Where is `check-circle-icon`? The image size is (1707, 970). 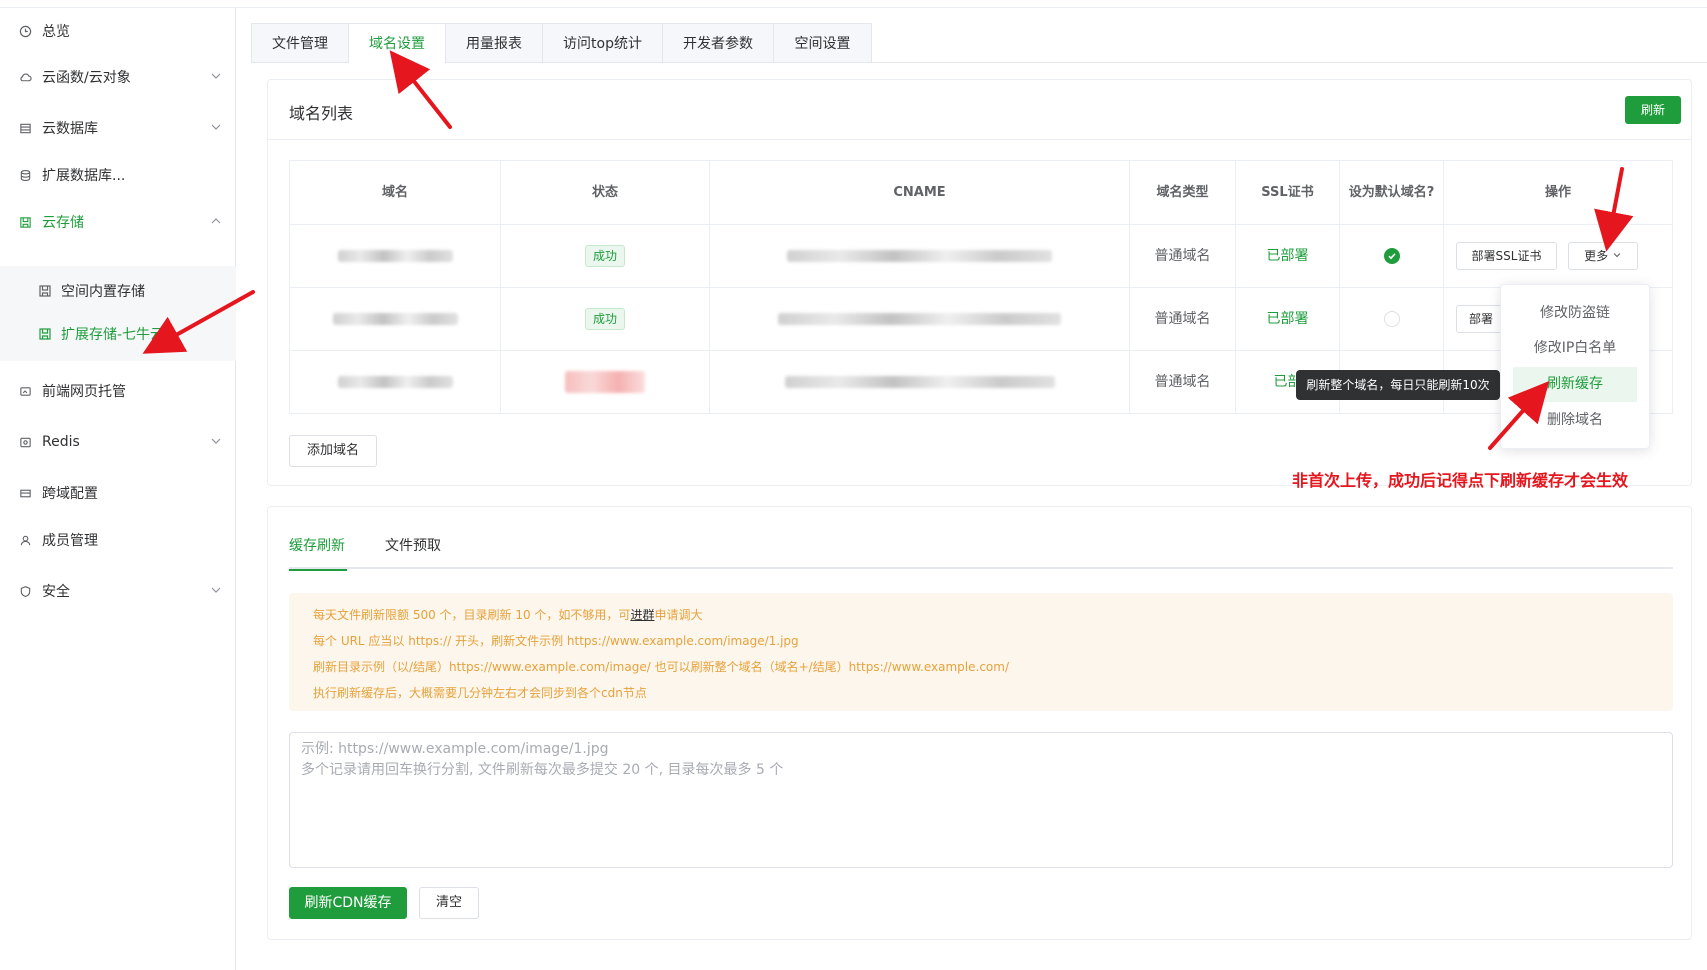 check-circle-icon is located at coordinates (1391, 256).